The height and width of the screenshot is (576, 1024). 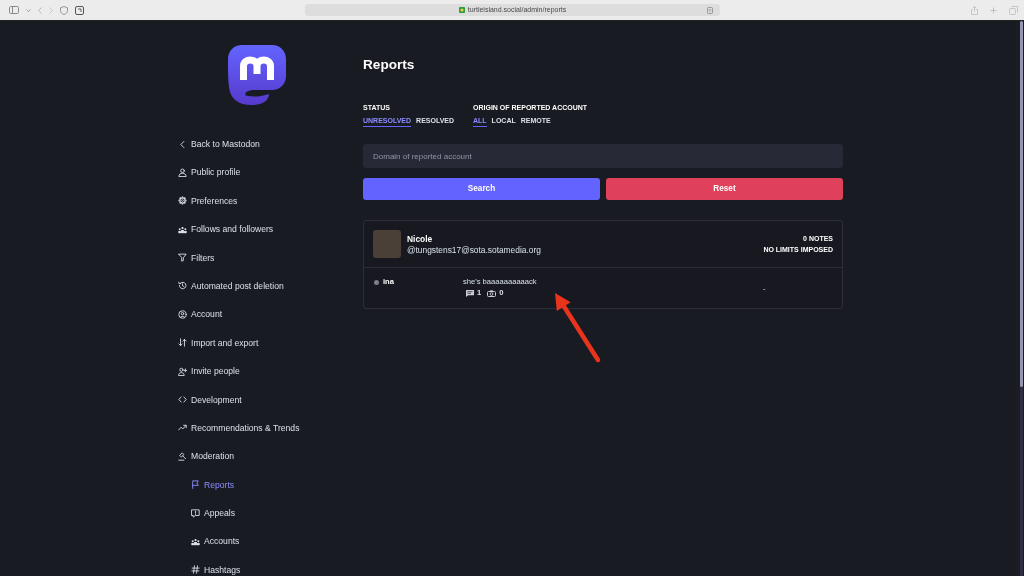 What do you see at coordinates (724, 189) in the screenshot?
I see `reset-button: Reset` at bounding box center [724, 189].